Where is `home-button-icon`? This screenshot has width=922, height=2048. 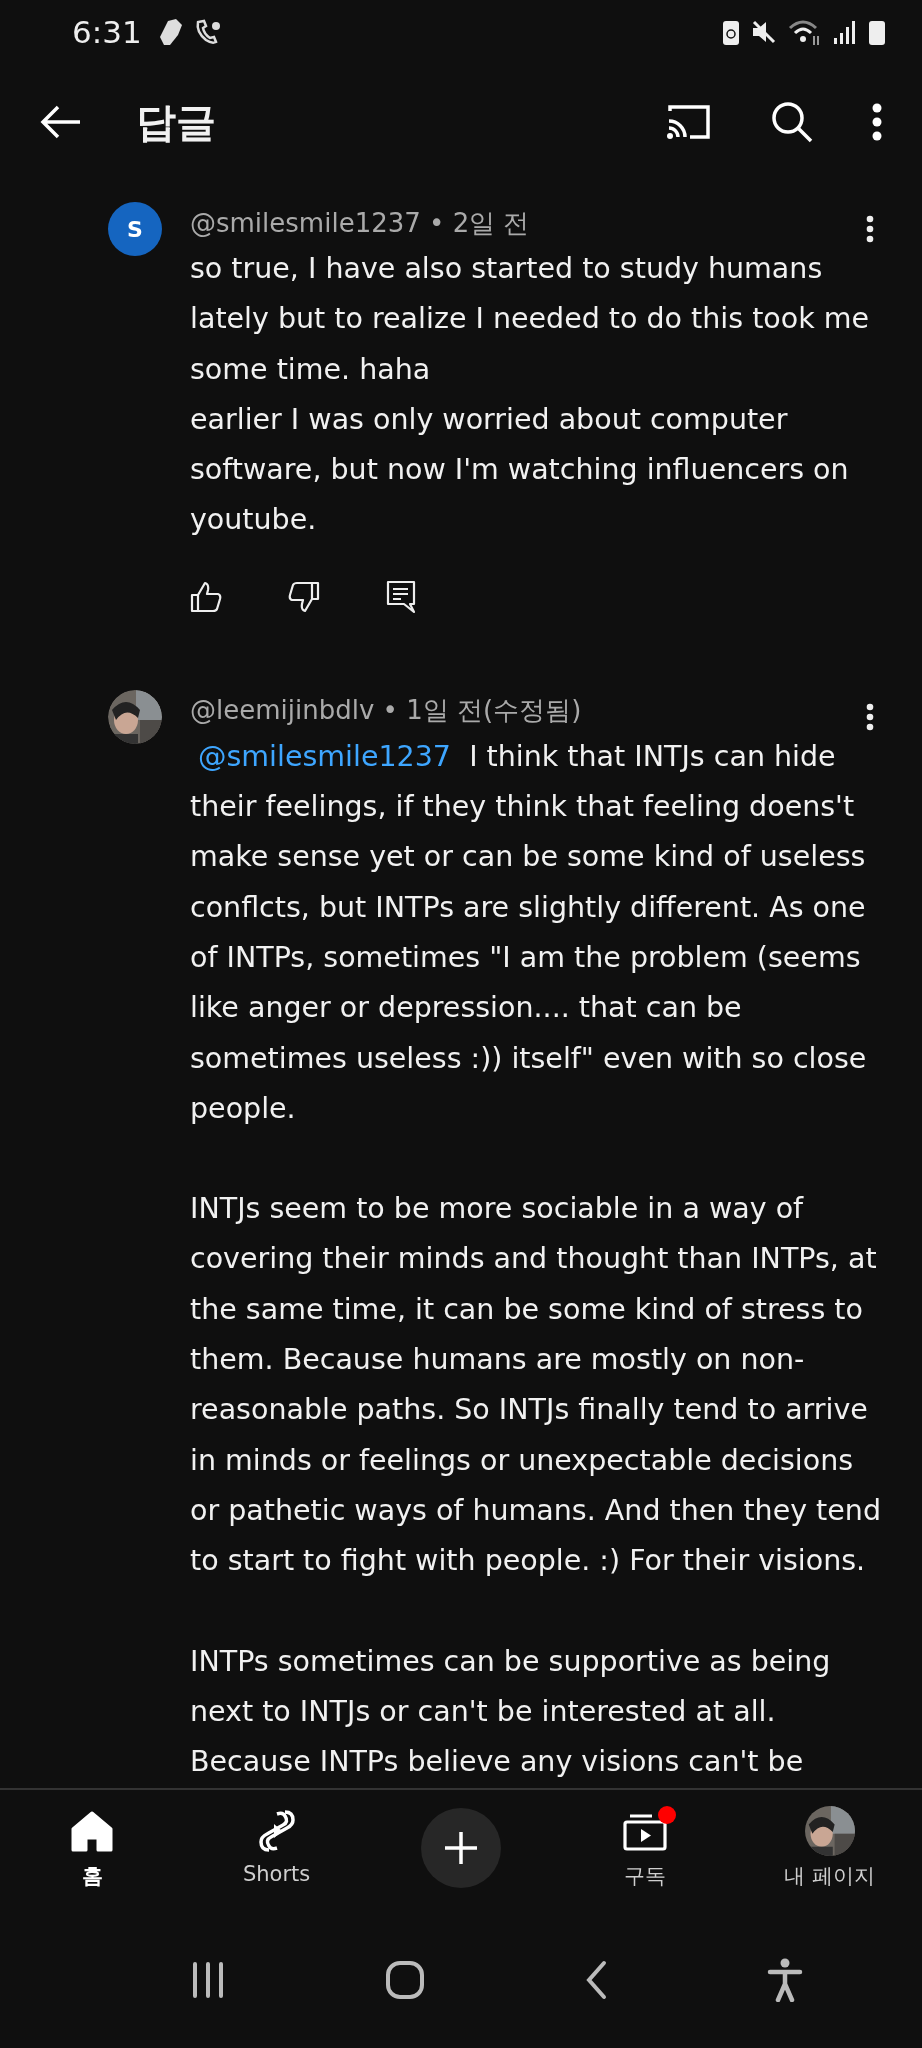
home-button-icon is located at coordinates (404, 1980).